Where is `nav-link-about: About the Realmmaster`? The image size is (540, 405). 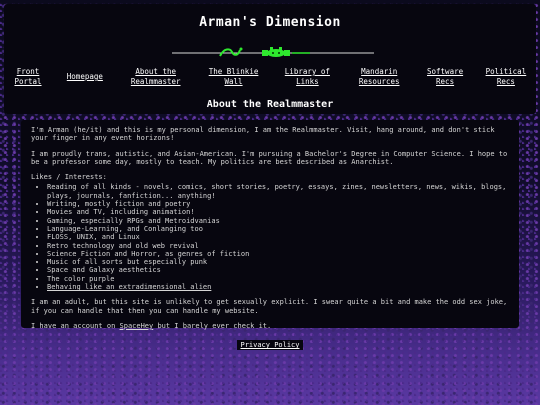
nav-link-about: About the Realmmaster is located at coordinates (156, 77).